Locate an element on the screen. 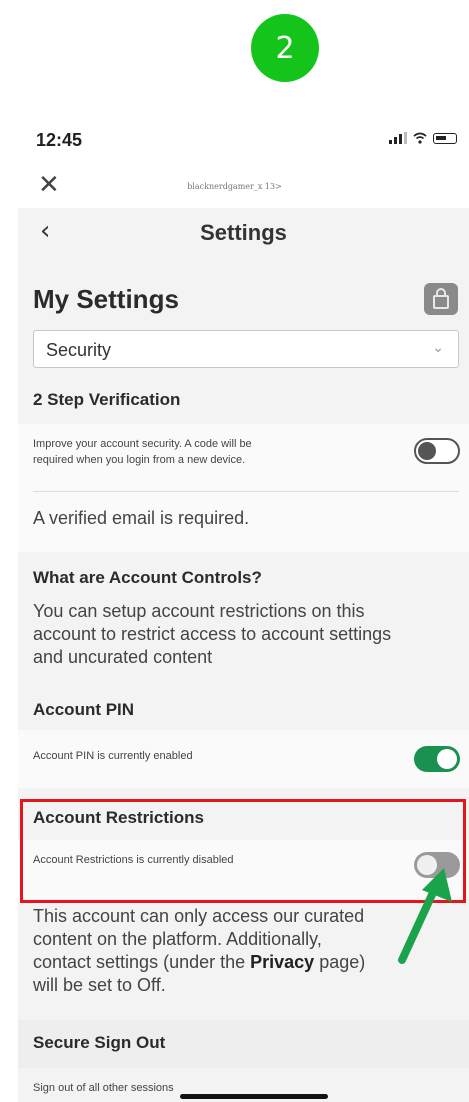 The image size is (469, 1102). account-pin-toggle is located at coordinates (437, 759).